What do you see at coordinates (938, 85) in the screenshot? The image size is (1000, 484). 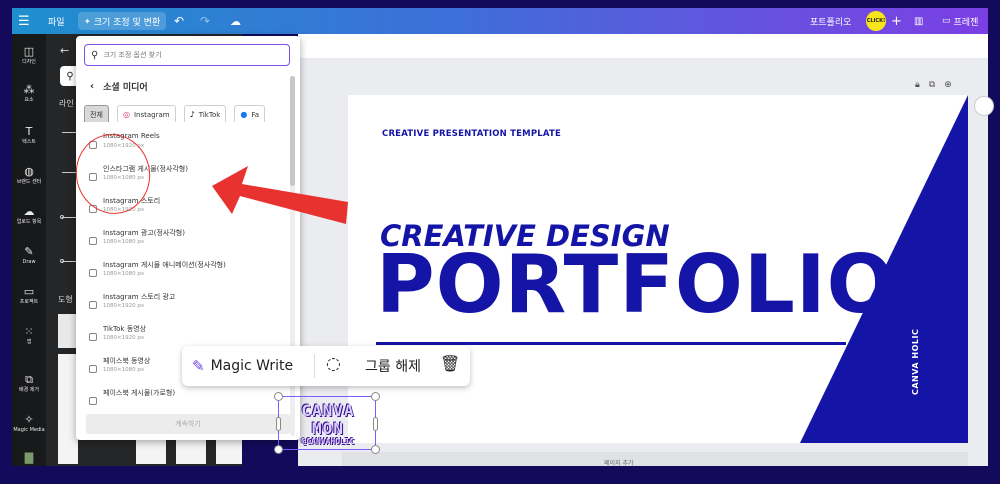 I see `page-tools: 🔒︎ ⧉ ⊕` at bounding box center [938, 85].